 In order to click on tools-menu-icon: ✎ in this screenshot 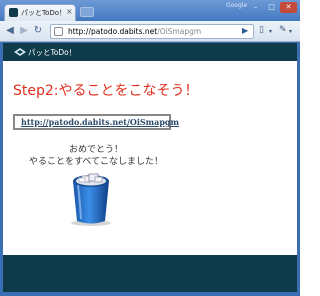, I will do `click(283, 30)`.